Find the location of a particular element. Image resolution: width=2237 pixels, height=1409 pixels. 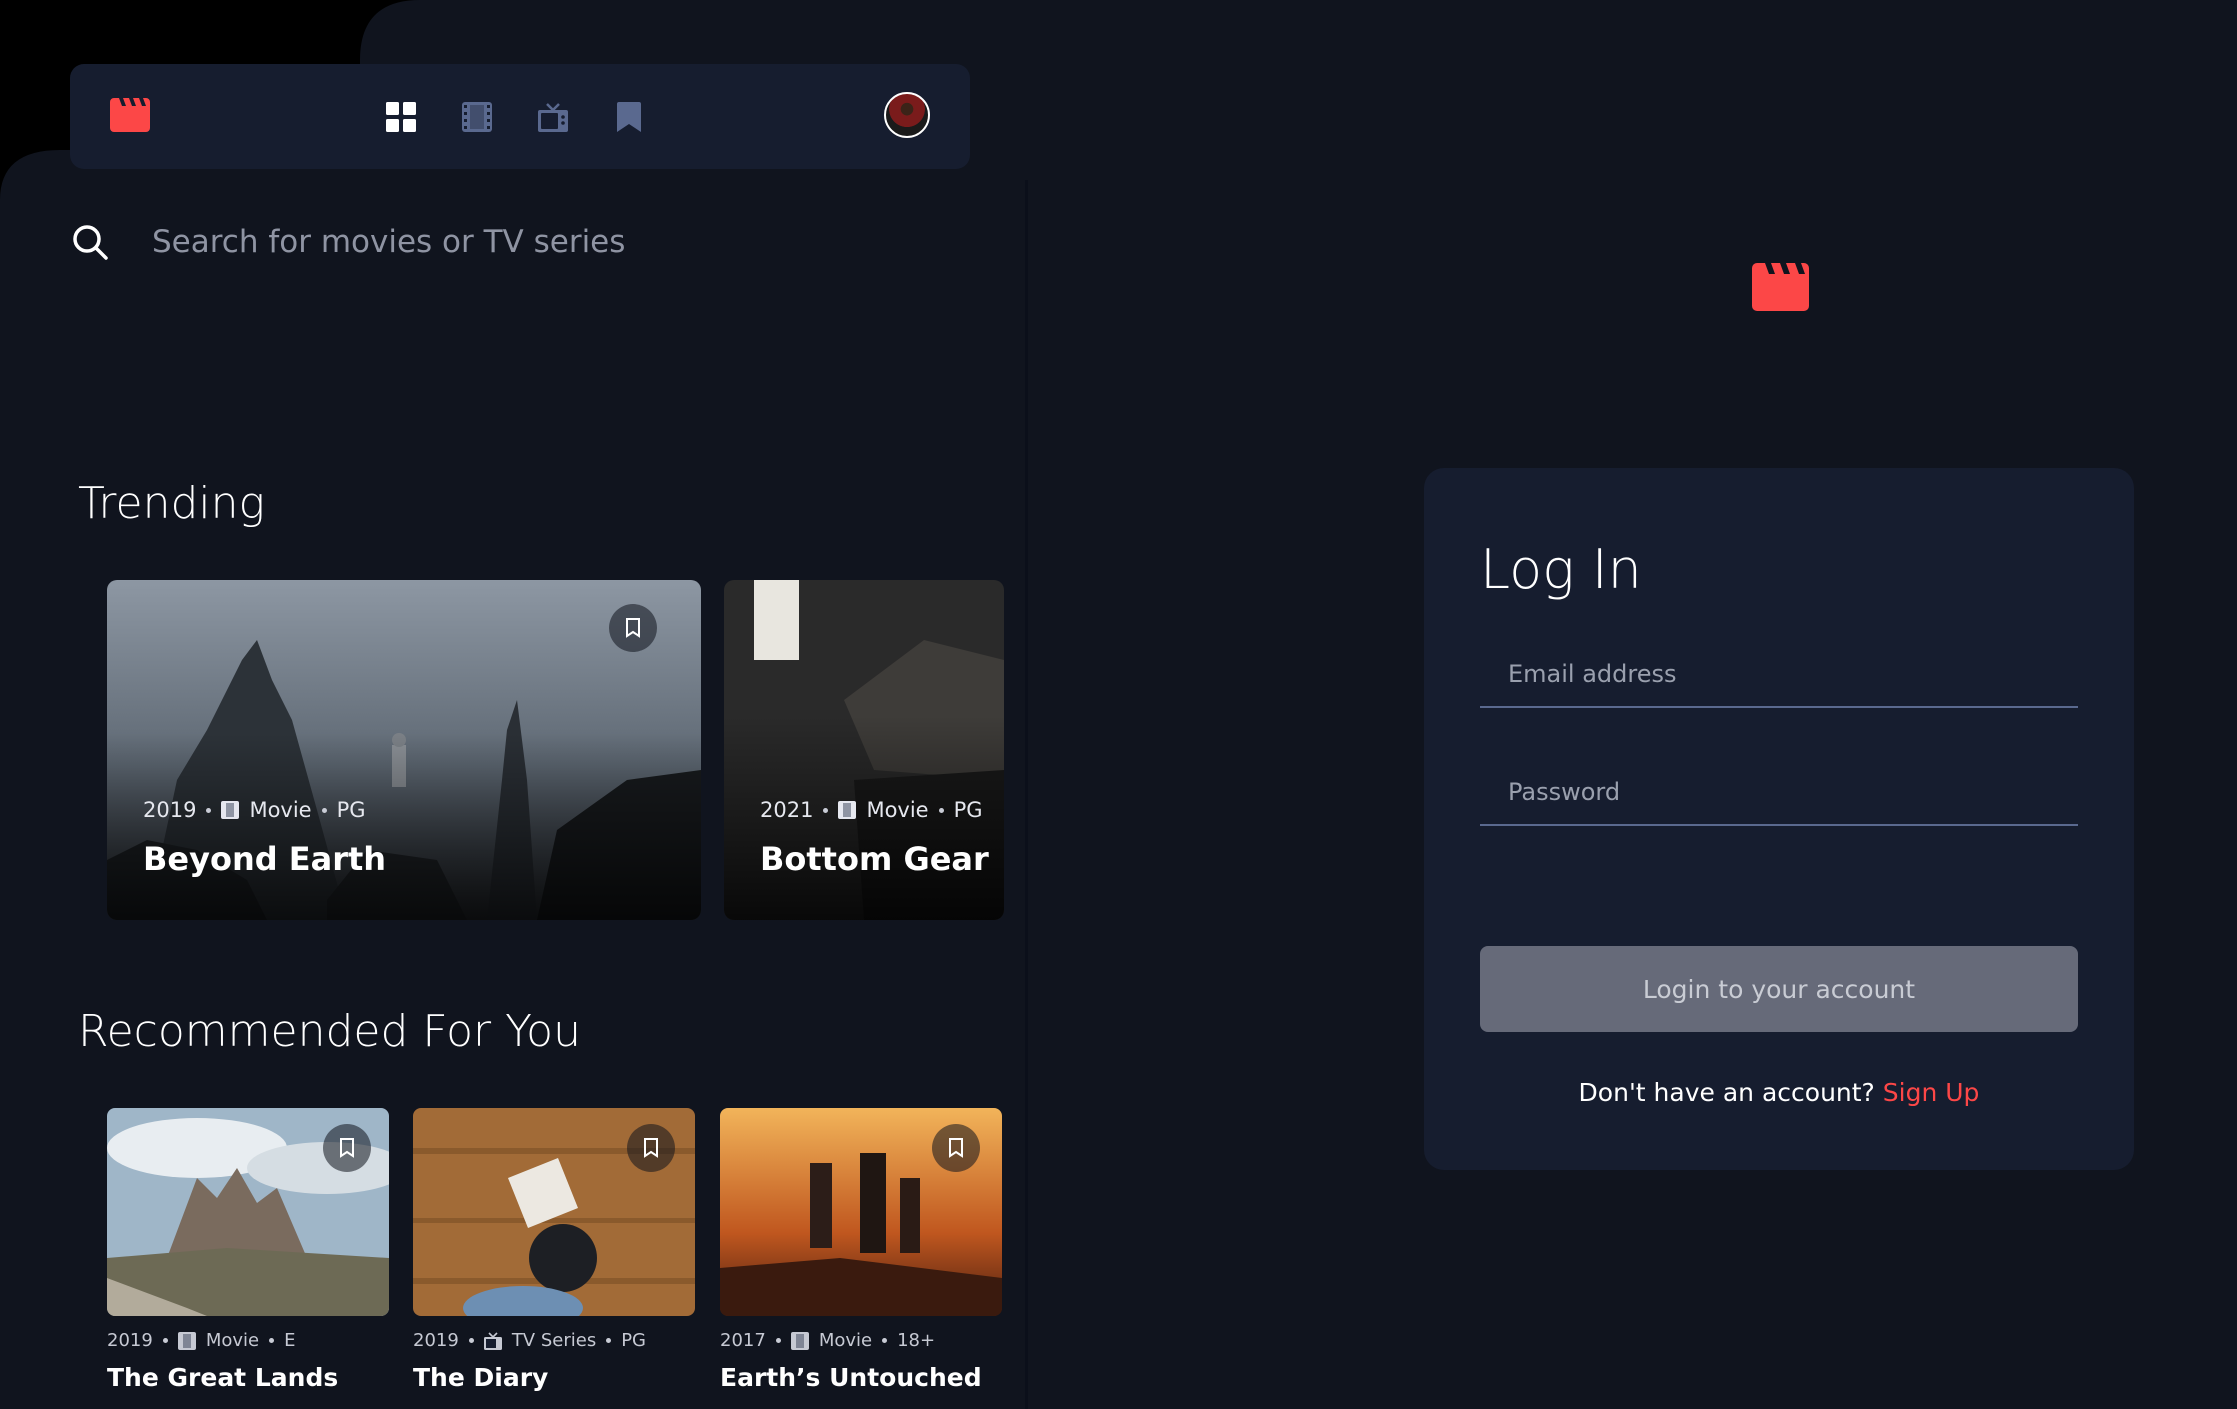

card-title: Bottom Gear is located at coordinates (874, 859).